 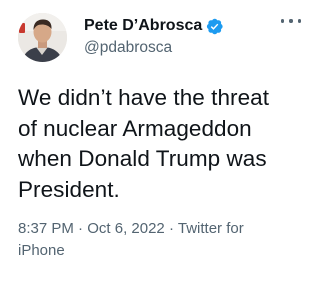 I want to click on more-icon, so click(x=291, y=21).